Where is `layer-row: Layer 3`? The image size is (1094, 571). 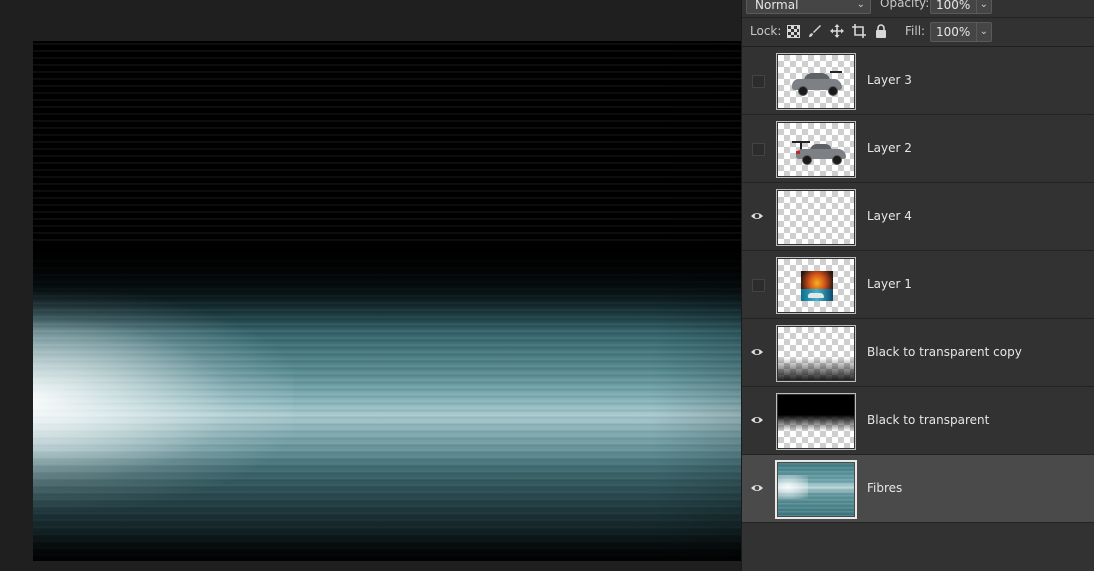
layer-row: Layer 3 is located at coordinates (918, 81).